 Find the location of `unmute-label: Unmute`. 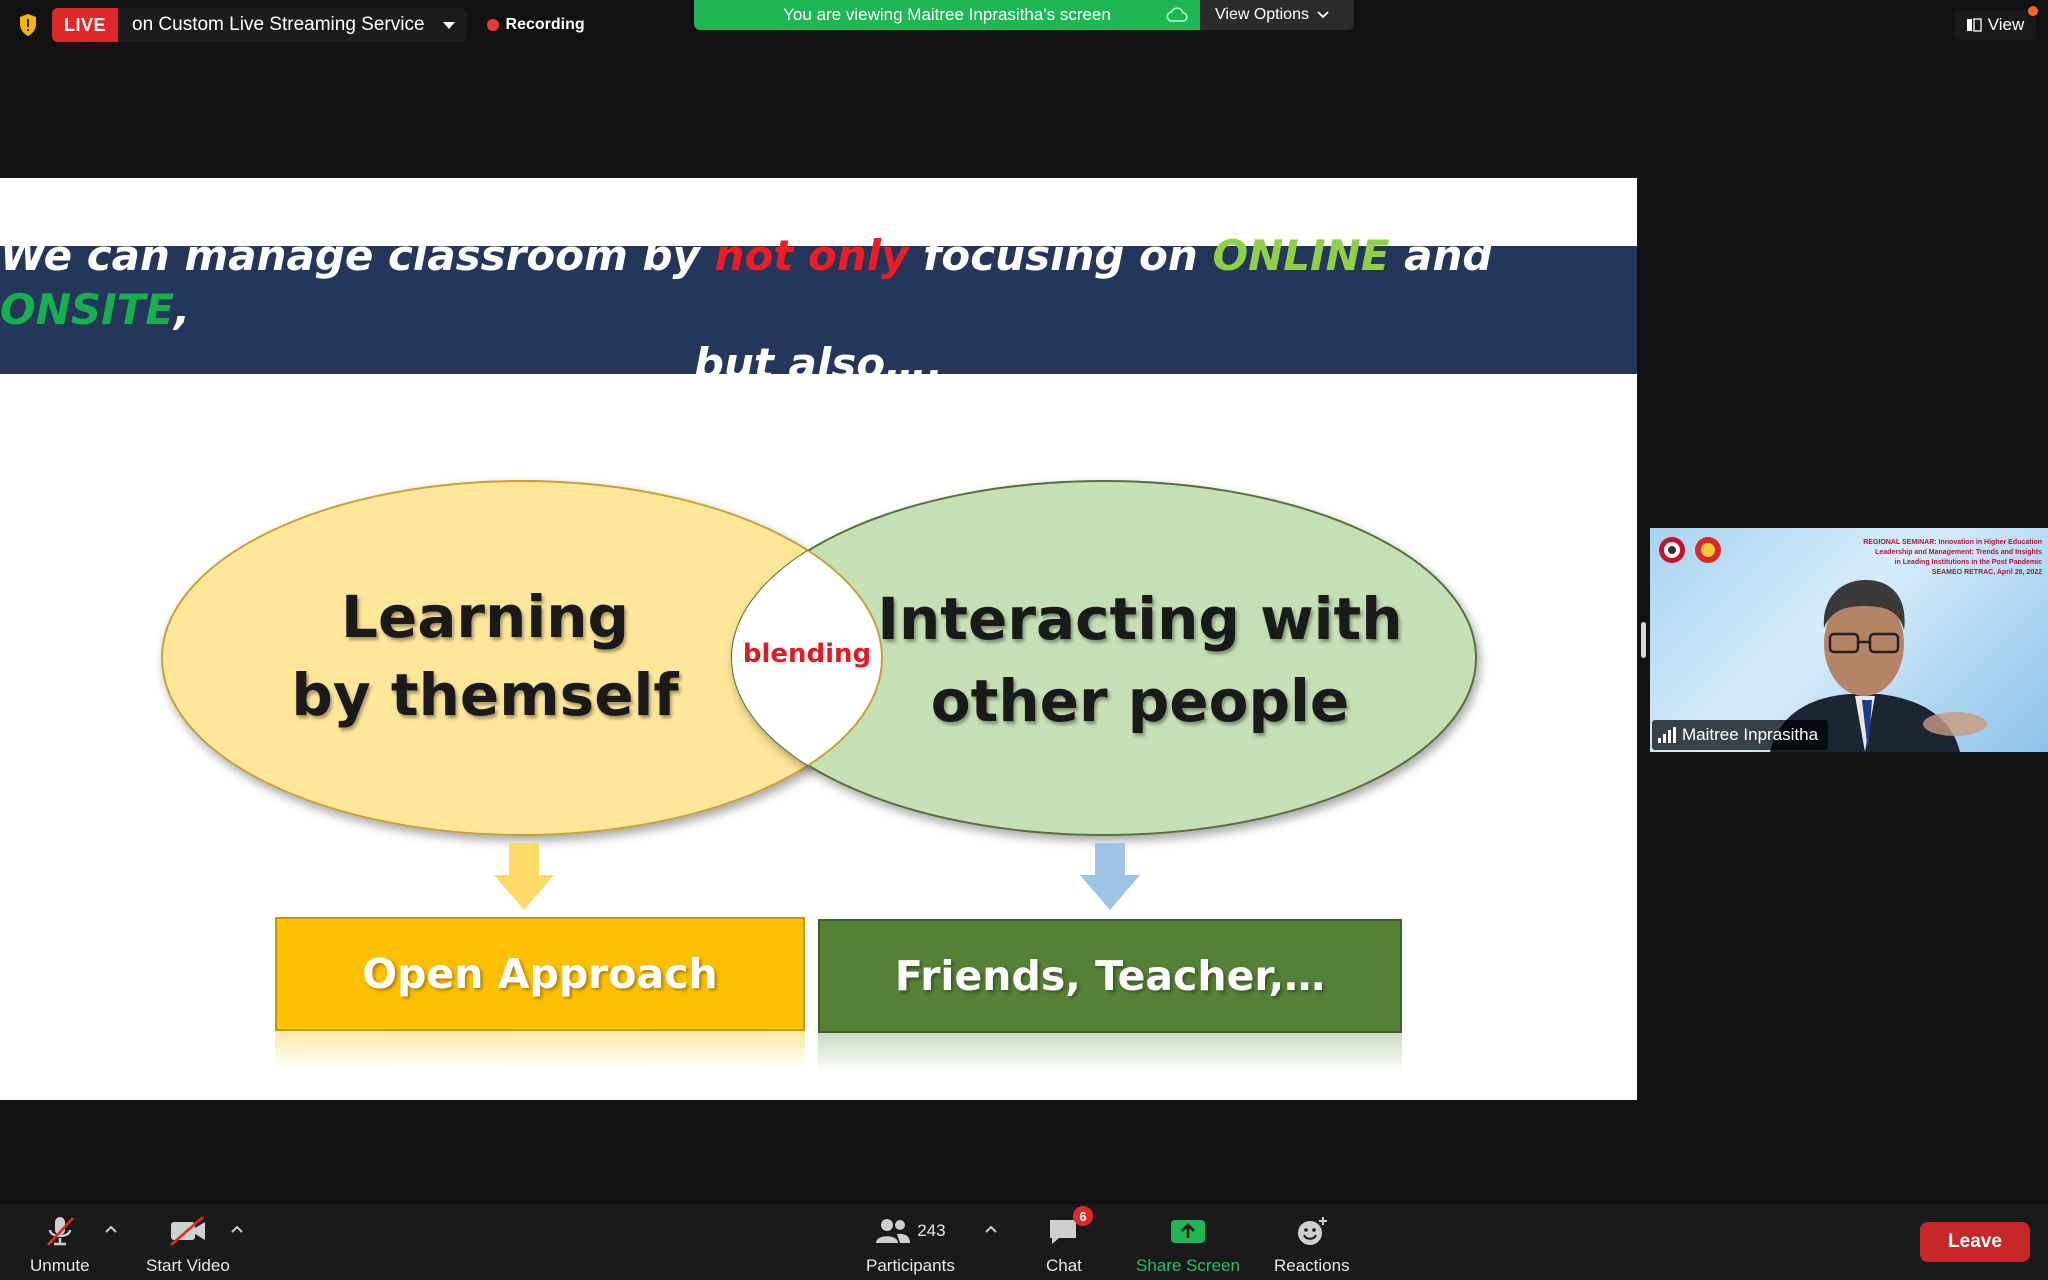

unmute-label: Unmute is located at coordinates (60, 1265).